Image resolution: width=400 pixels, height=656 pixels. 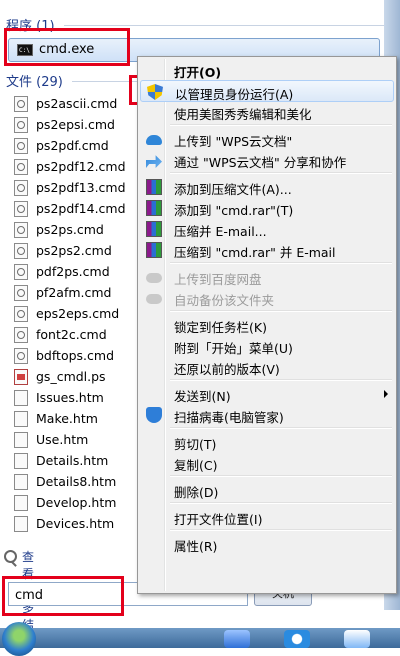 What do you see at coordinates (79, 314) in the screenshot?
I see `file-result-item: eps2eps.cmd` at bounding box center [79, 314].